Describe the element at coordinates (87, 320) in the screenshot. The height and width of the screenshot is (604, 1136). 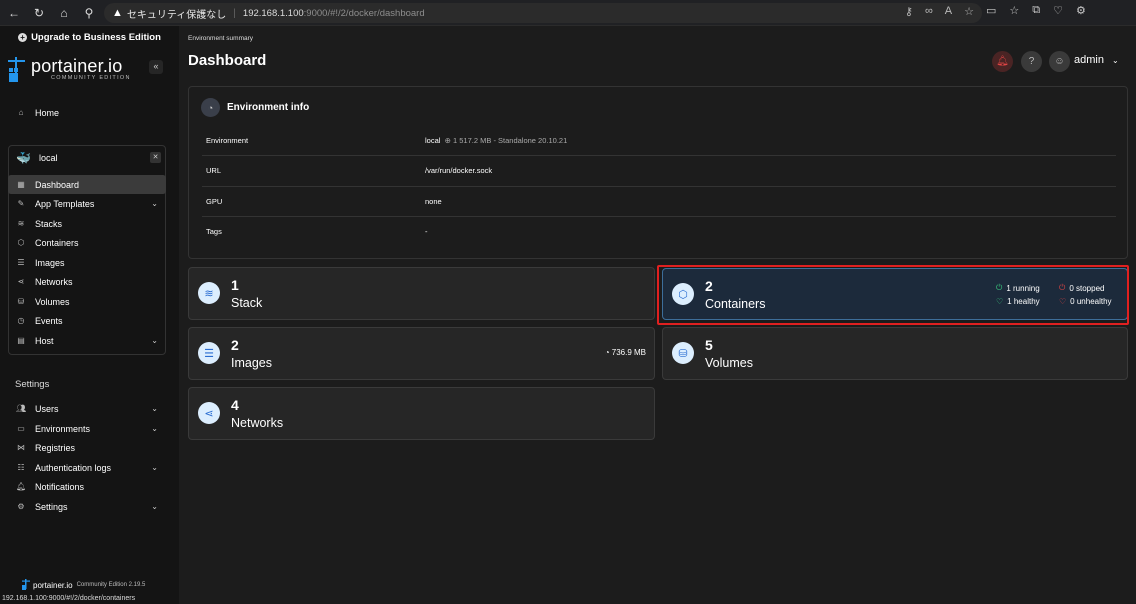
I see `sidebar-item-events: ◷ Events` at that location.